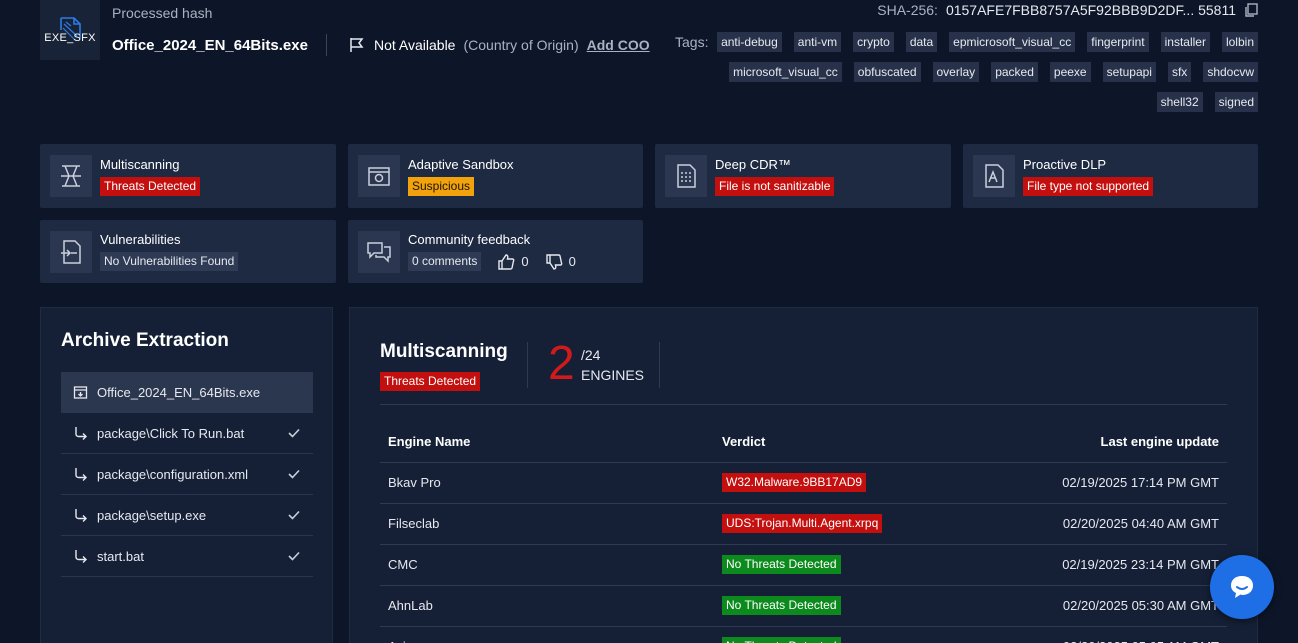  Describe the element at coordinates (775, 186) in the screenshot. I see `status-badge: File is not sanitizable` at that location.